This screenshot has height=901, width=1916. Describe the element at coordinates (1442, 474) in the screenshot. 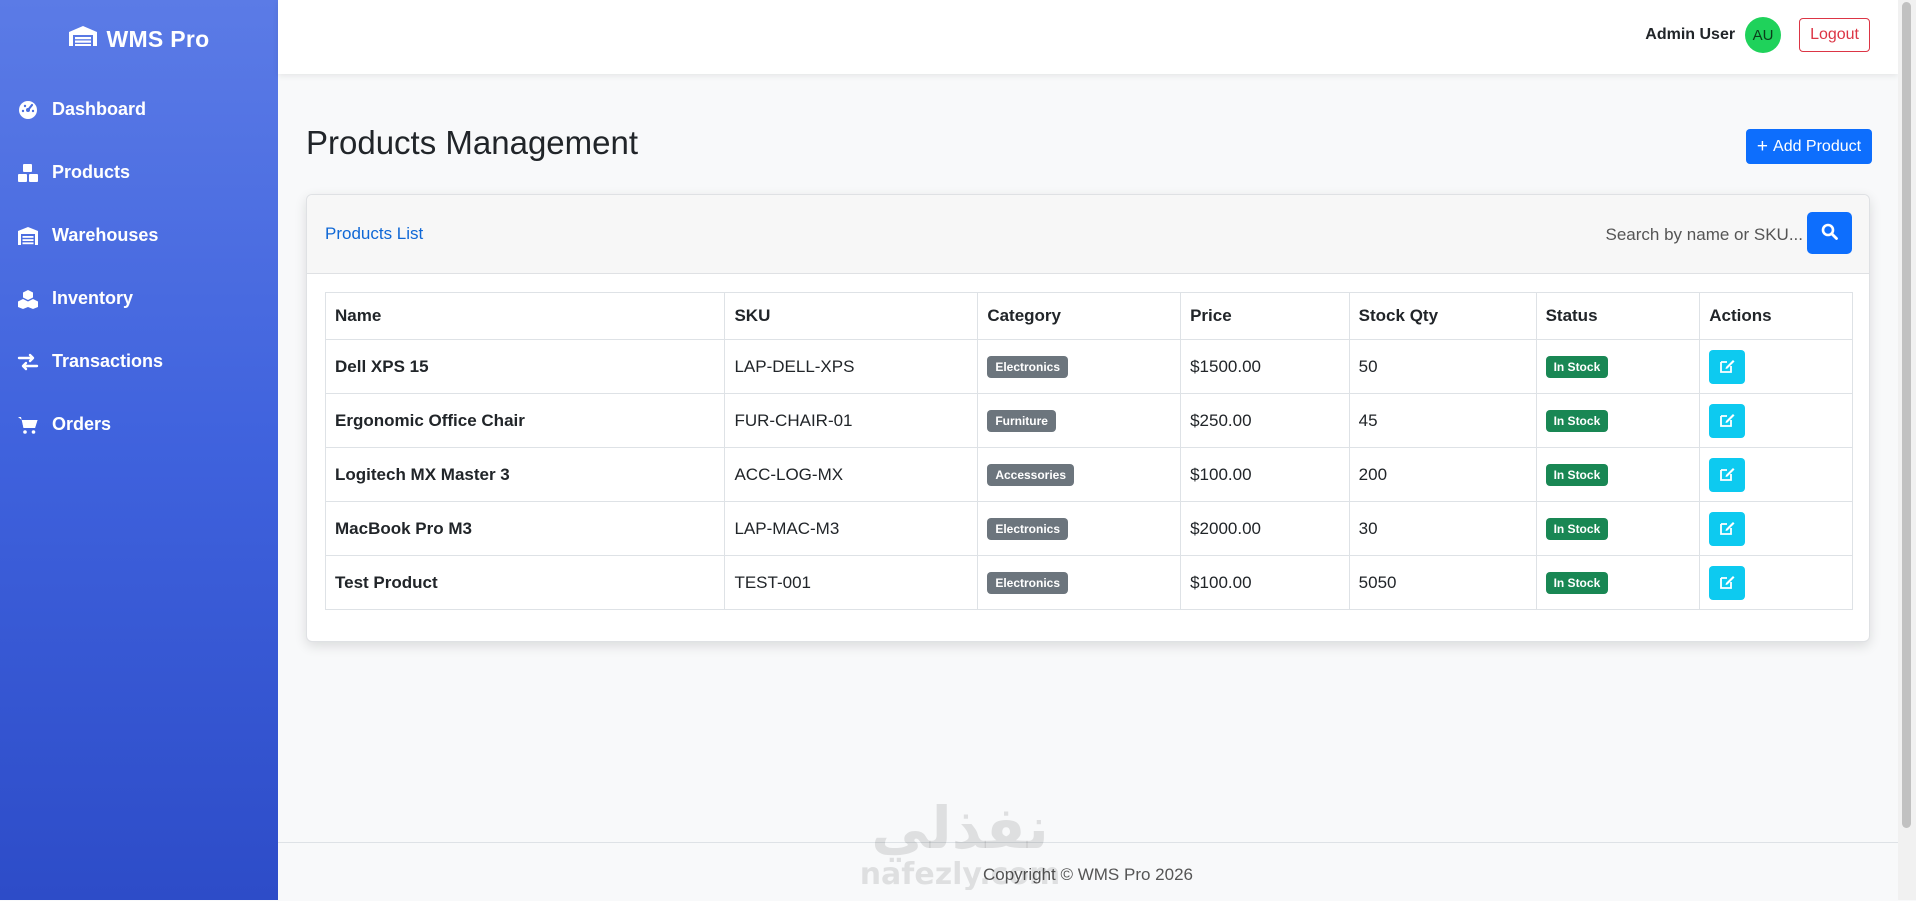

I see `product-stock-qty: 200` at that location.